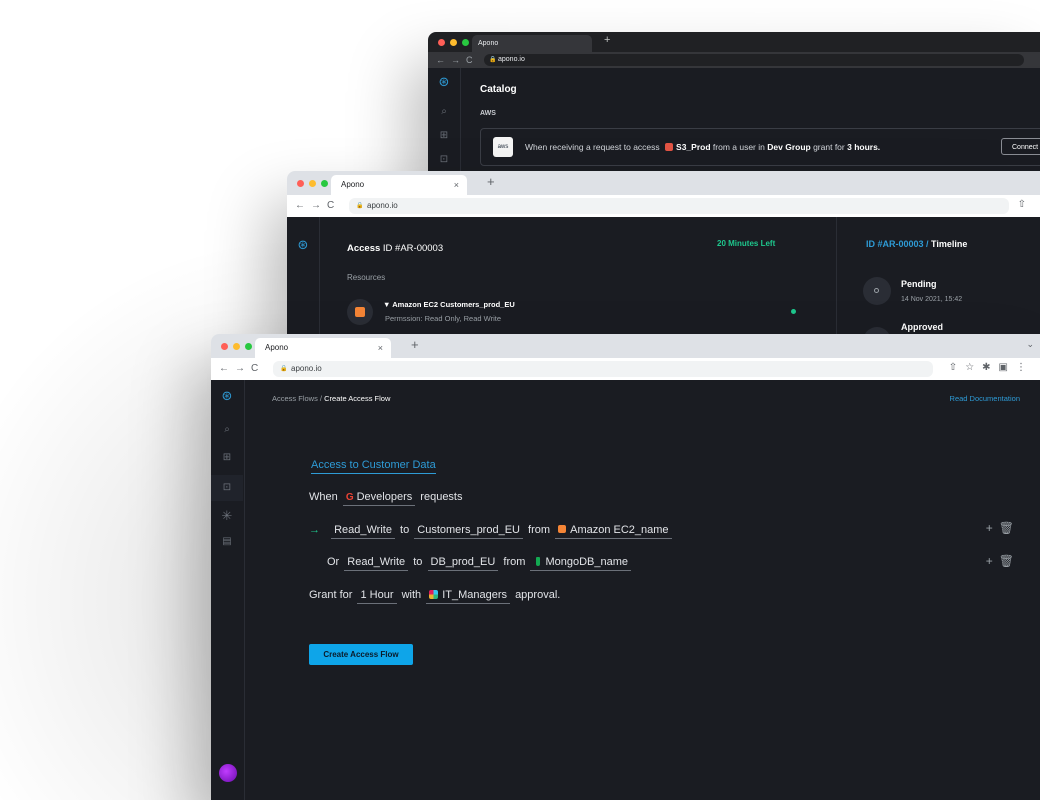 Image resolution: width=1040 pixels, height=800 pixels. I want to click on sidebar-toggle-icon: ▣, so click(1007, 367).